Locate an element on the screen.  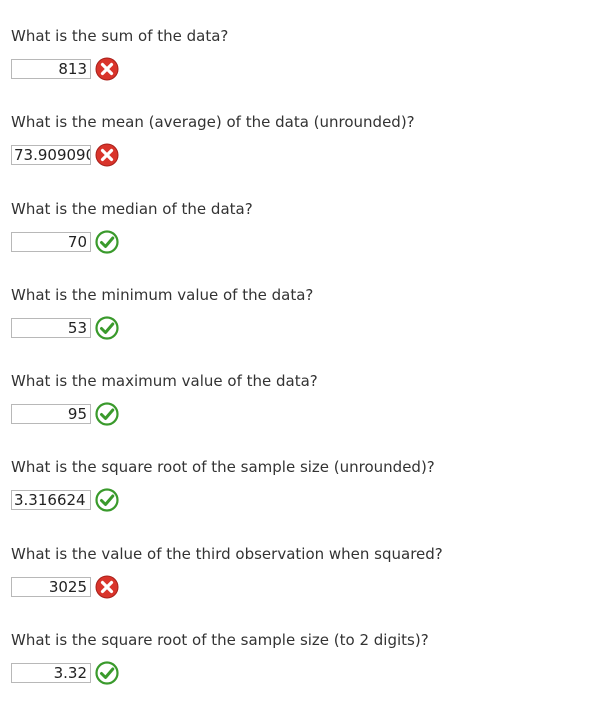
answer-value: 3025 is located at coordinates (67, 587).